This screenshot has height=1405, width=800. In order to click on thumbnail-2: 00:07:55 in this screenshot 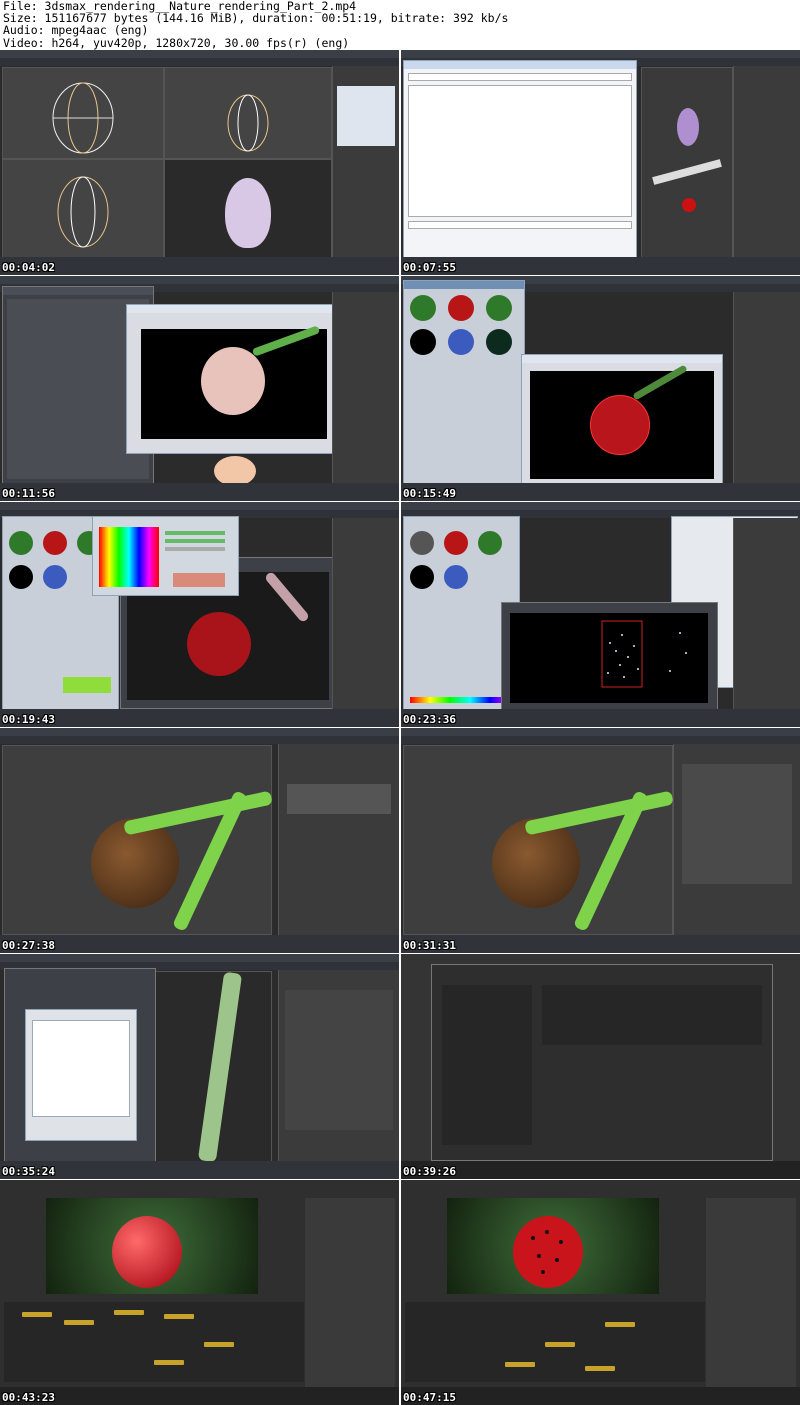, I will do `click(600, 162)`.